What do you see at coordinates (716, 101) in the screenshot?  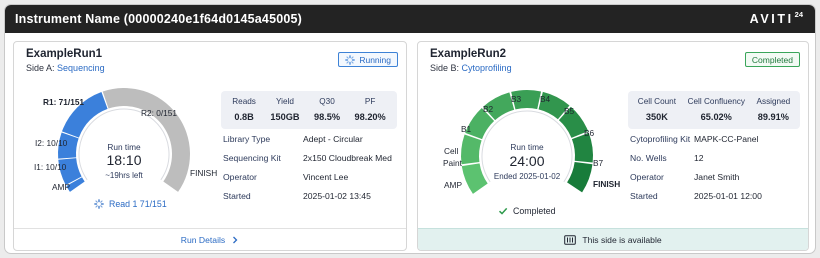 I see `stat-label: Cell Confluency` at bounding box center [716, 101].